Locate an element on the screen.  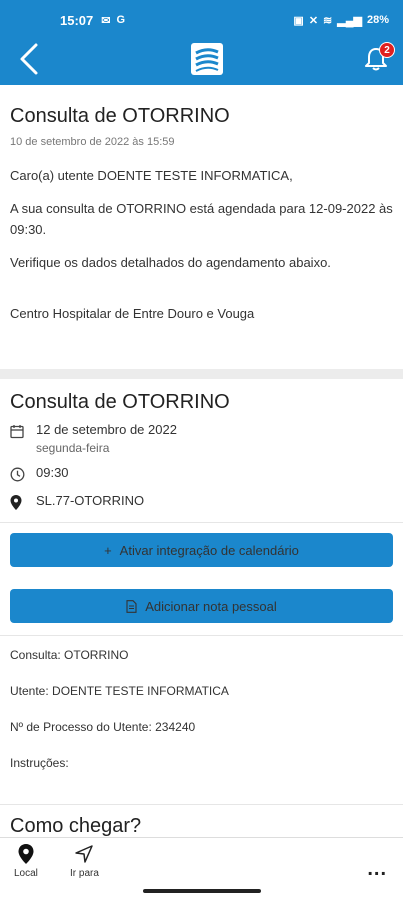
status-right-icons: ▣ ✕ ≋ ▂▄▆ 28% is located at coordinates (341, 20).